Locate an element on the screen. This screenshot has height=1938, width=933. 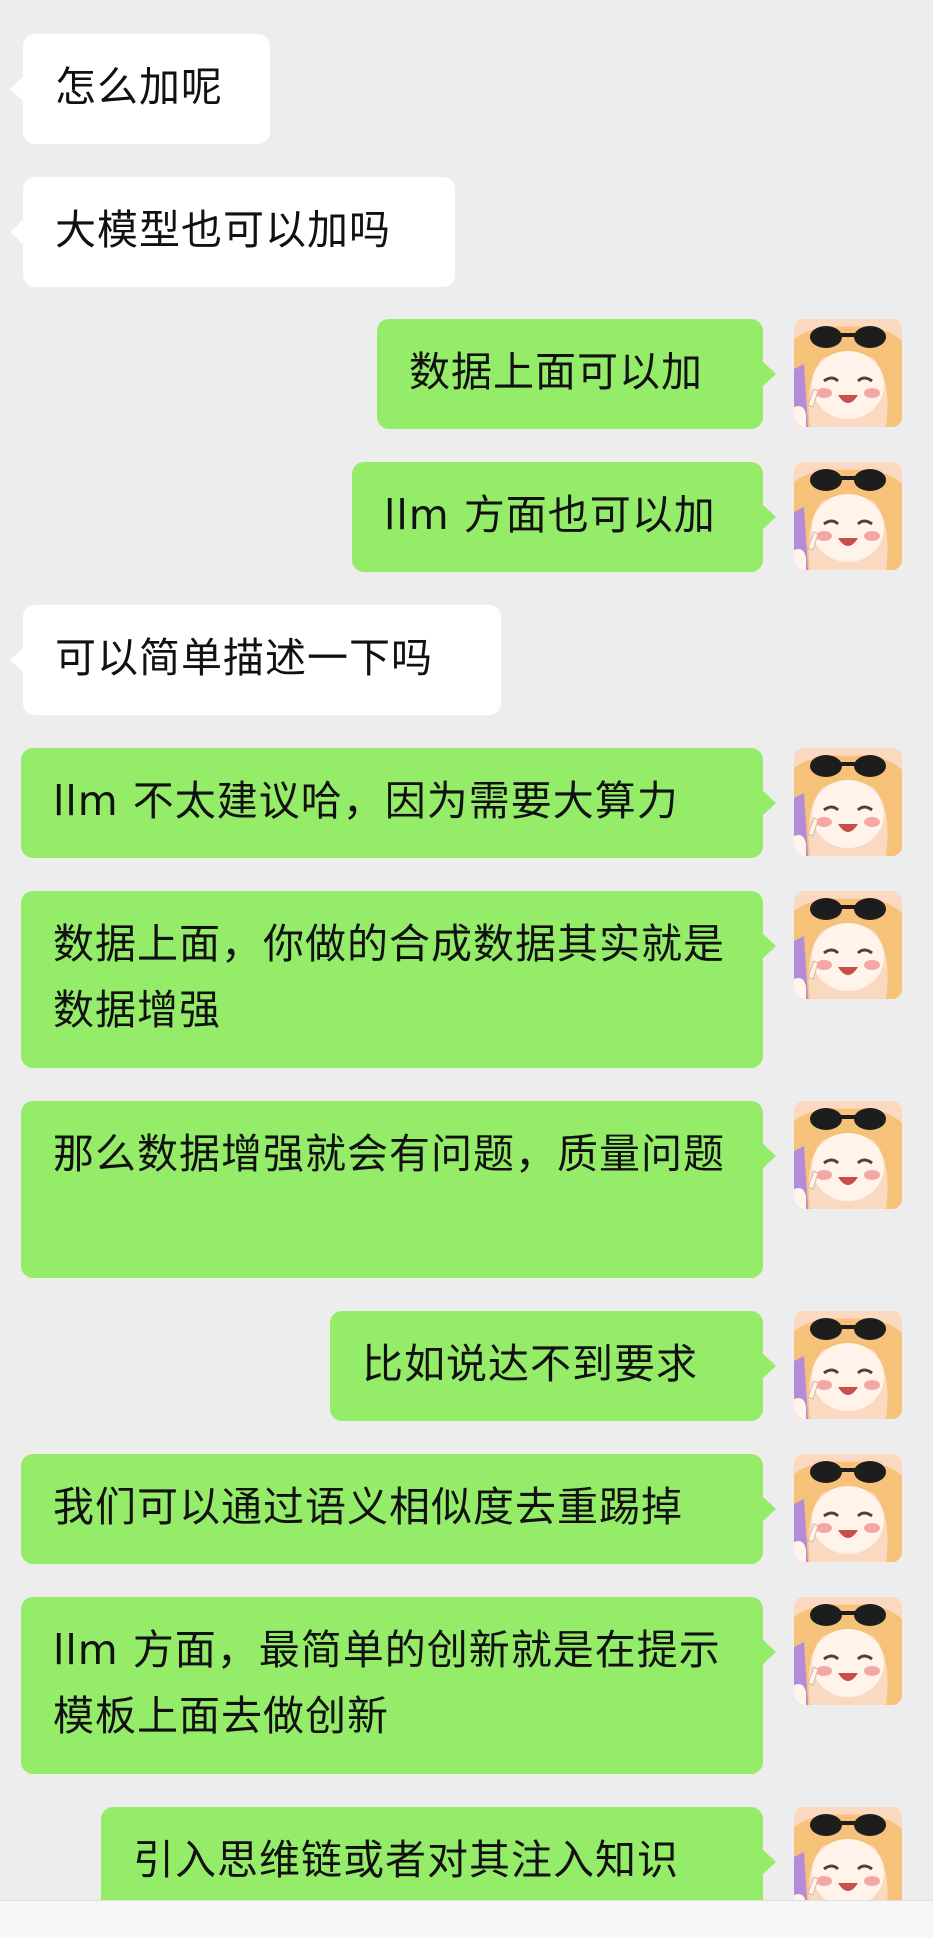
outgoing-message-bubble: 数据上面可以加 is located at coordinates (576, 374).